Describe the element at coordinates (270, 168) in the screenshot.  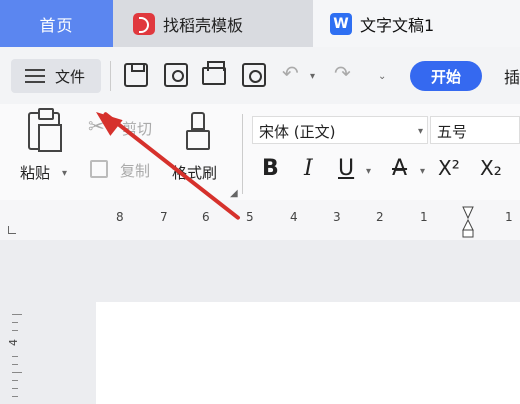
I see `bold-button: B` at that location.